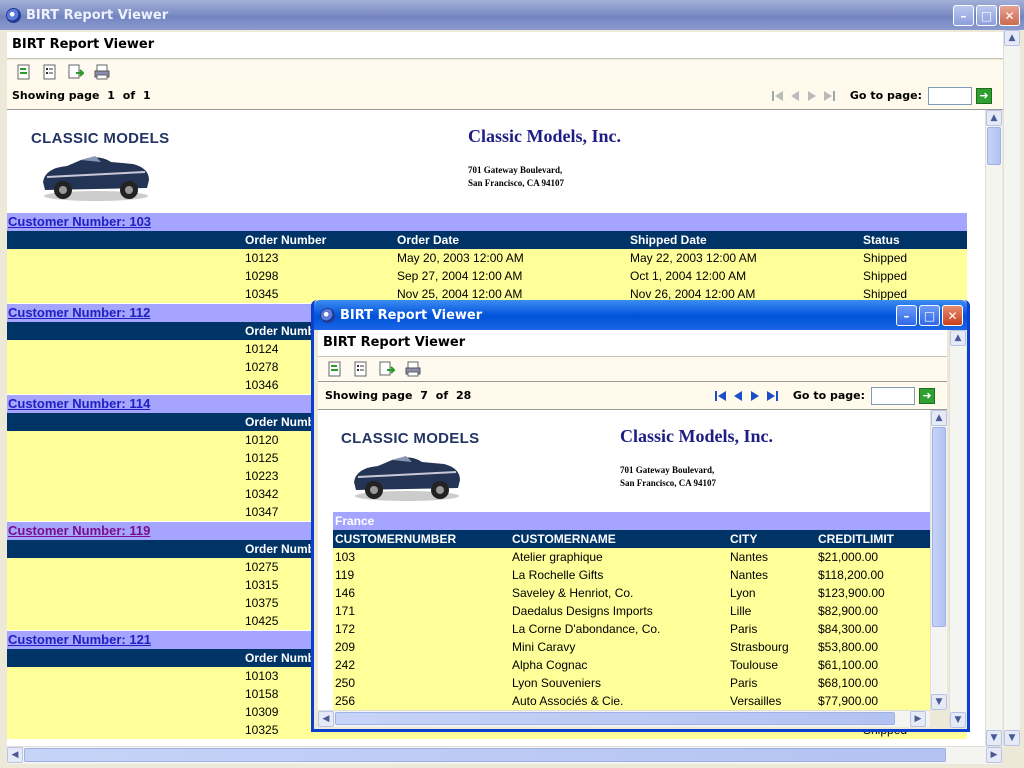 Image resolution: width=1024 pixels, height=768 pixels. Describe the element at coordinates (906, 315) in the screenshot. I see `popup-minimize-button: –` at that location.